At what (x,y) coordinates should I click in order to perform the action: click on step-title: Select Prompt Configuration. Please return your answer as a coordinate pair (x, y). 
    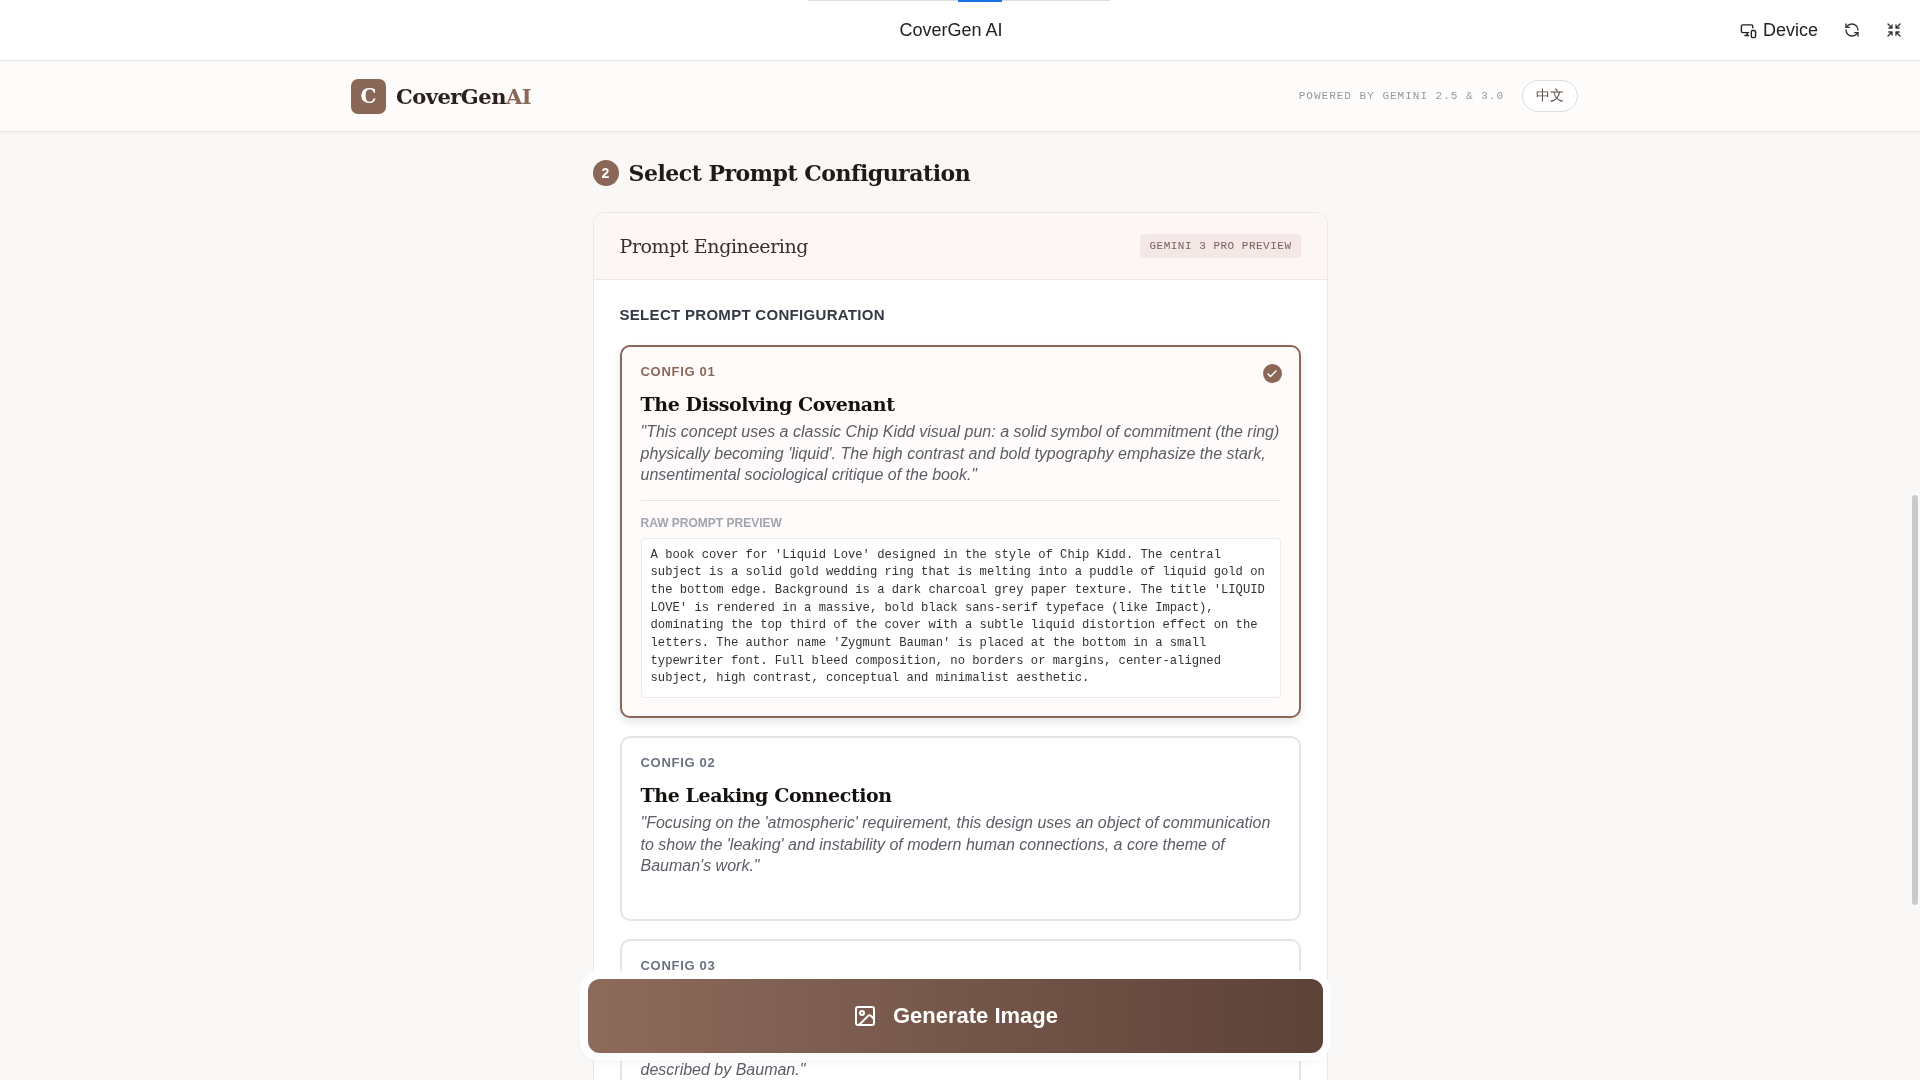
    Looking at the image, I should click on (799, 173).